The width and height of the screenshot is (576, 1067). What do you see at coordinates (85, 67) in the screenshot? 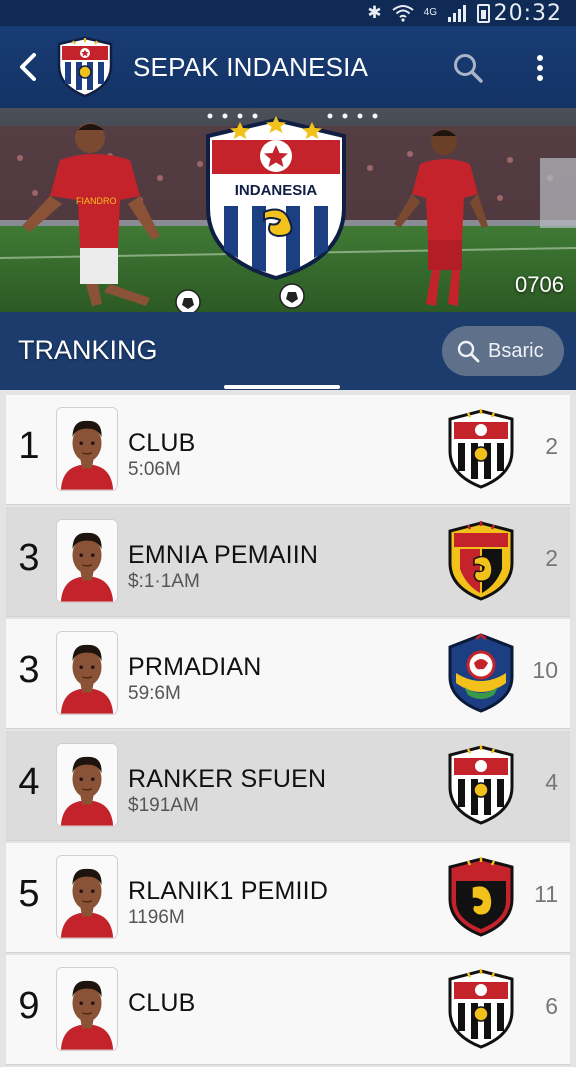
I see `app-logo` at bounding box center [85, 67].